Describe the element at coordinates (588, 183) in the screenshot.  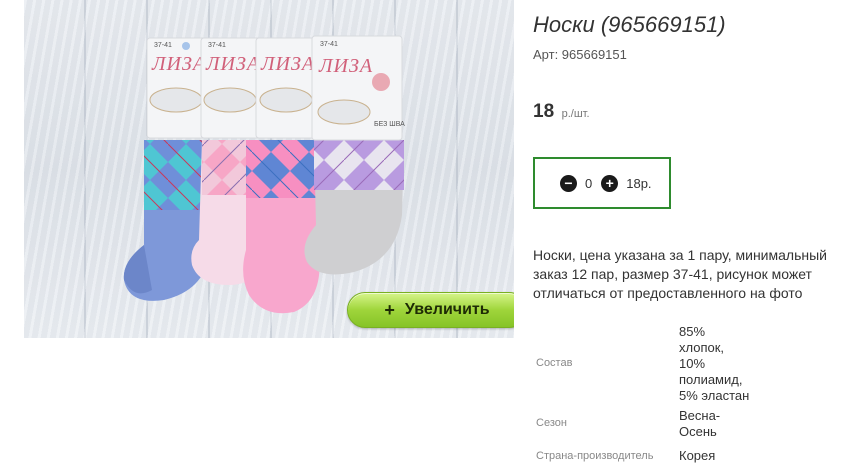
I see `quantity-value: 0` at that location.